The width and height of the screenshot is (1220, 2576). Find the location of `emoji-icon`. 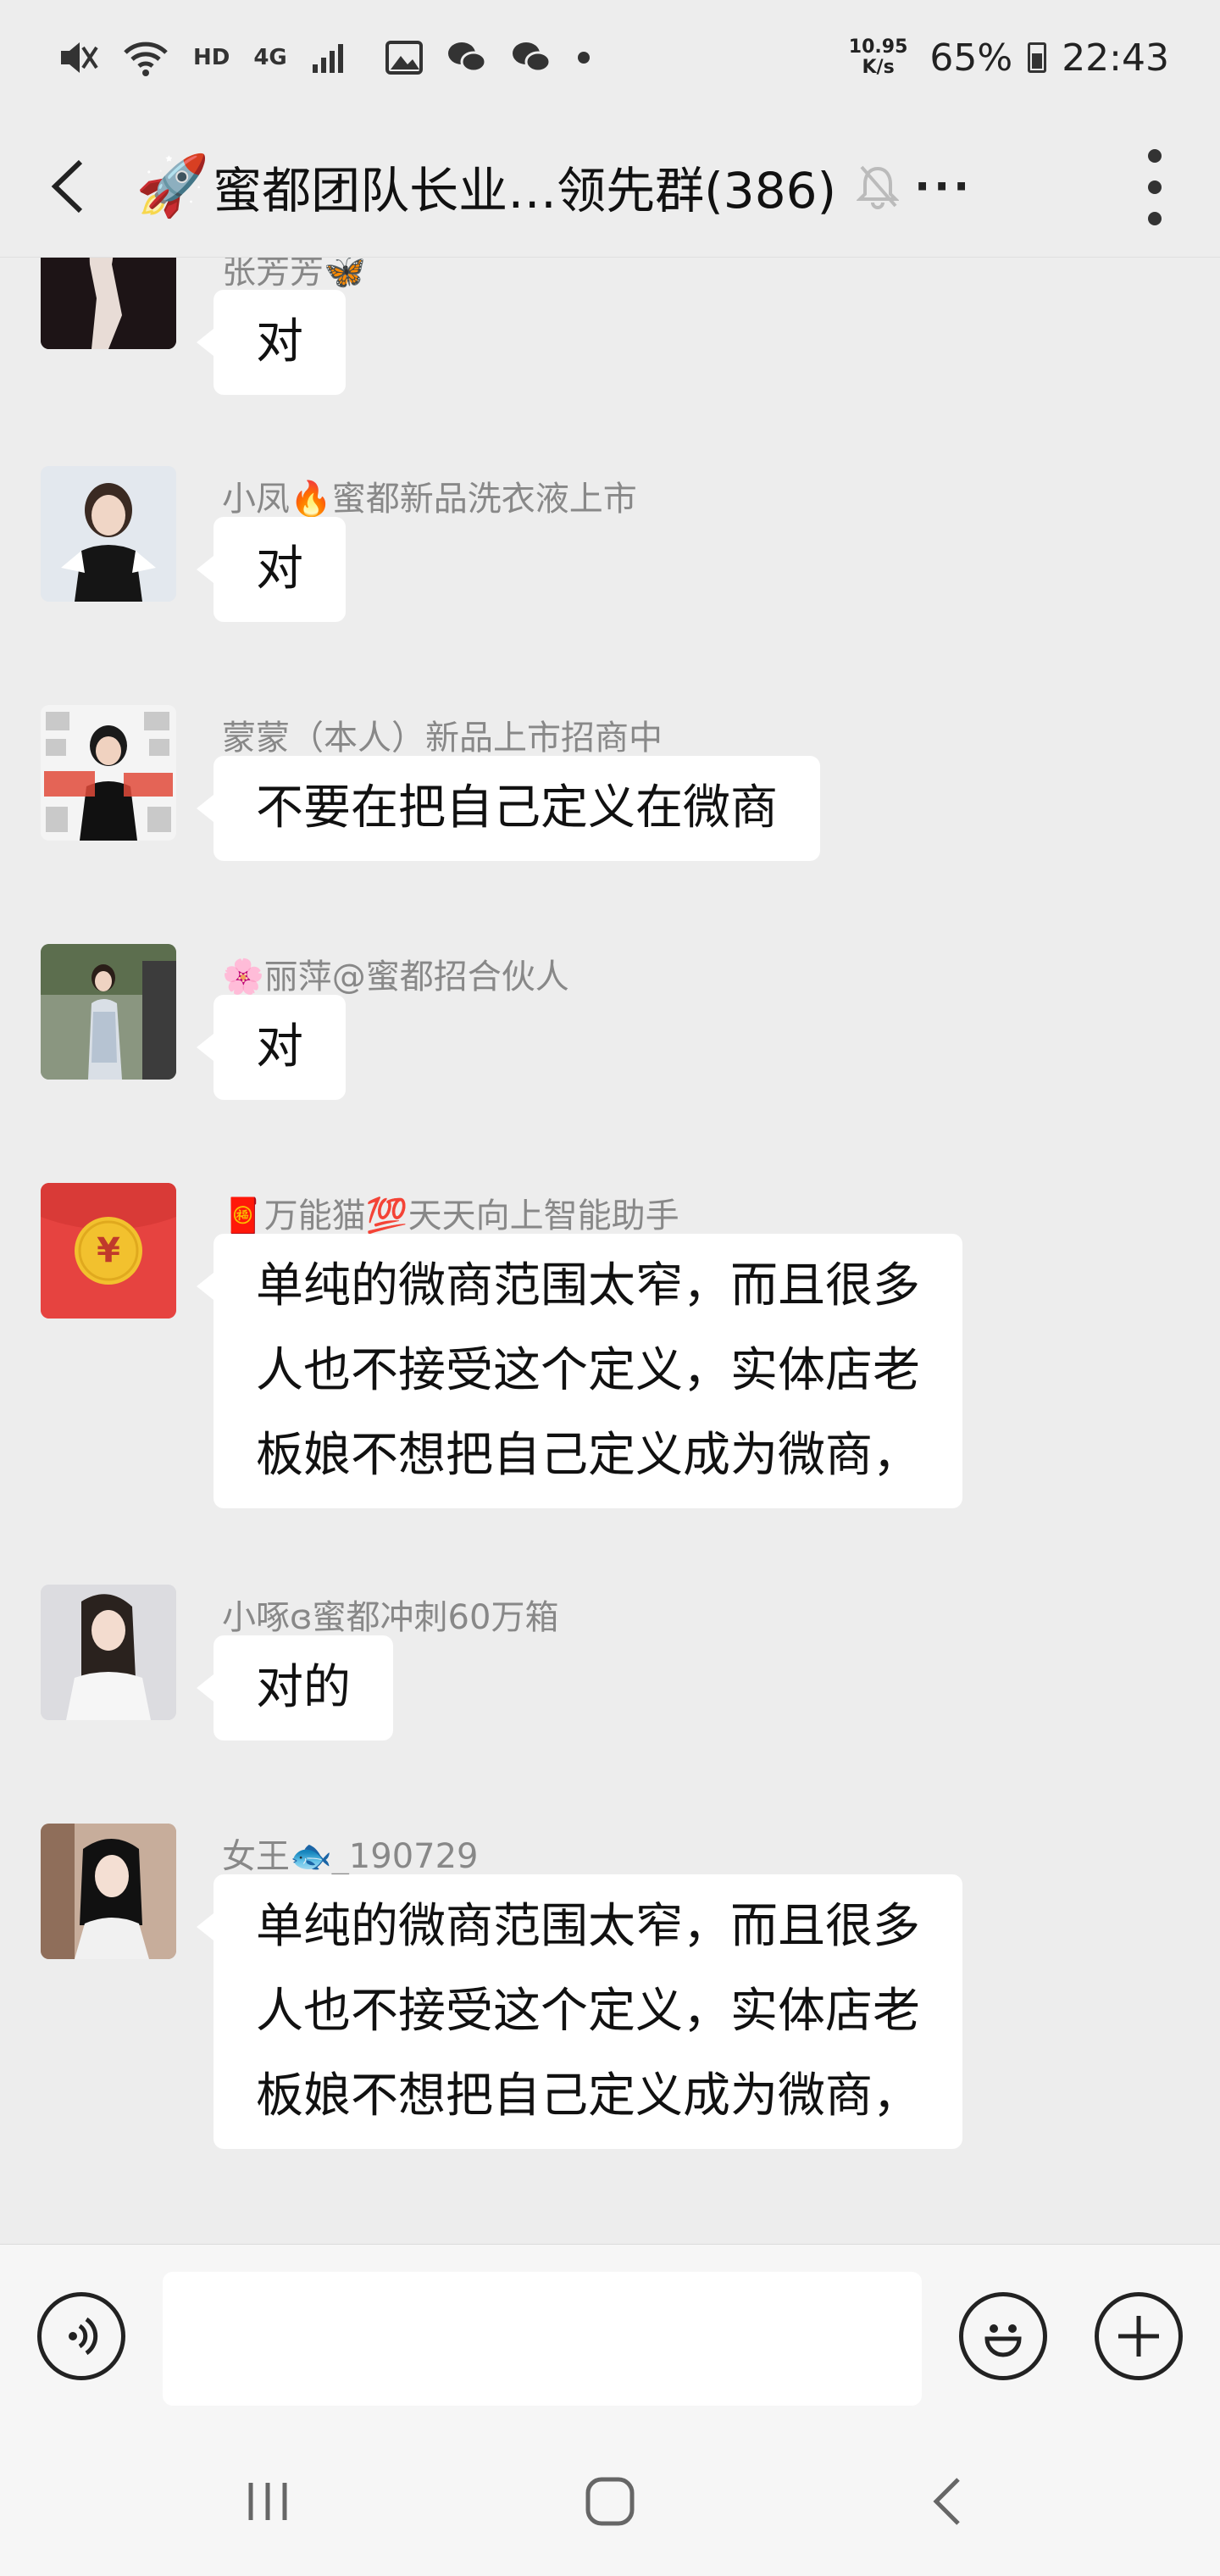

emoji-icon is located at coordinates (1003, 2340).